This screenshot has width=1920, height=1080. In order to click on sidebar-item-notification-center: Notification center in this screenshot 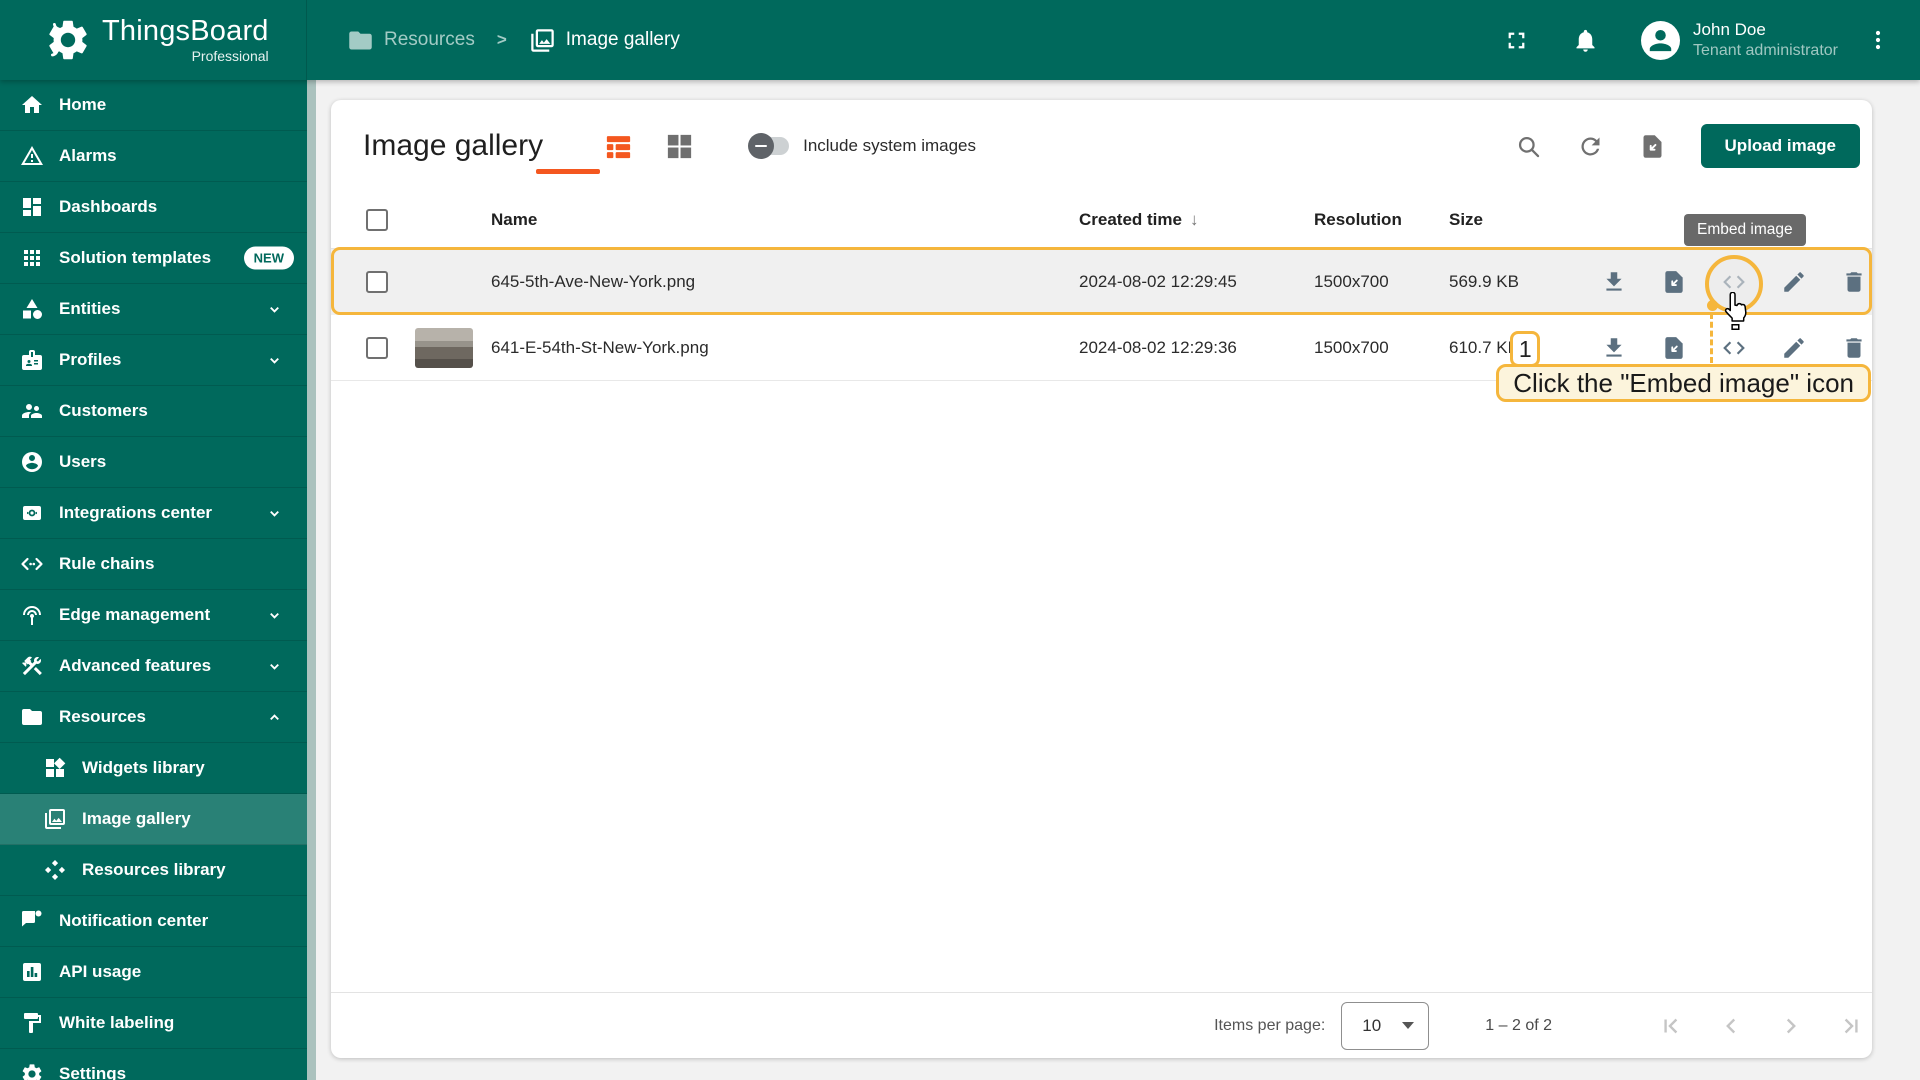, I will do `click(153, 921)`.